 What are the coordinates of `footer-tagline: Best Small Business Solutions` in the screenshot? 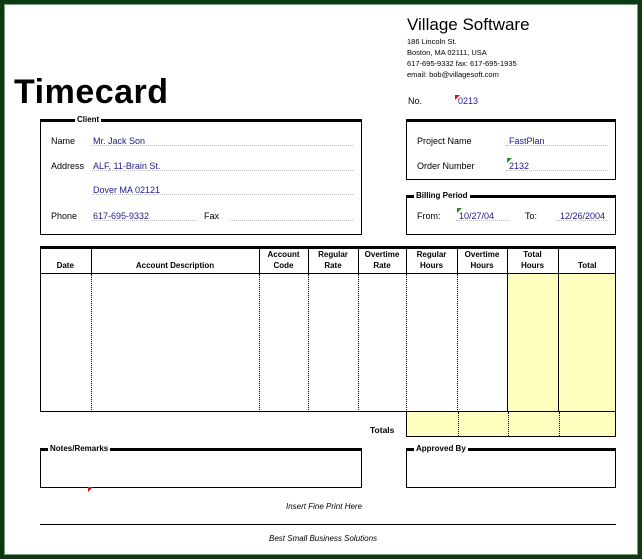 It's located at (323, 538).